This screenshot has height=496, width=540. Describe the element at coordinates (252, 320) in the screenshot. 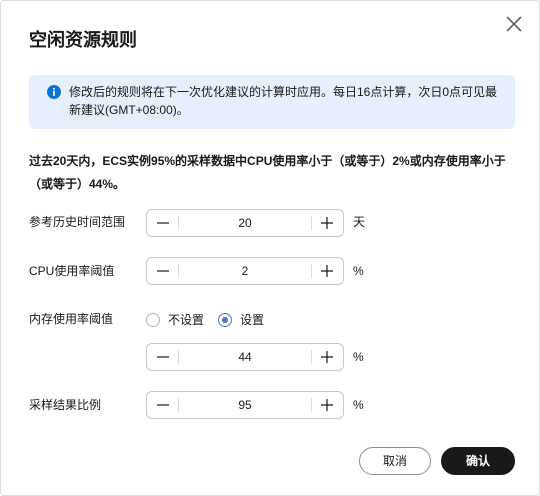

I see `radio-label: 设置` at that location.